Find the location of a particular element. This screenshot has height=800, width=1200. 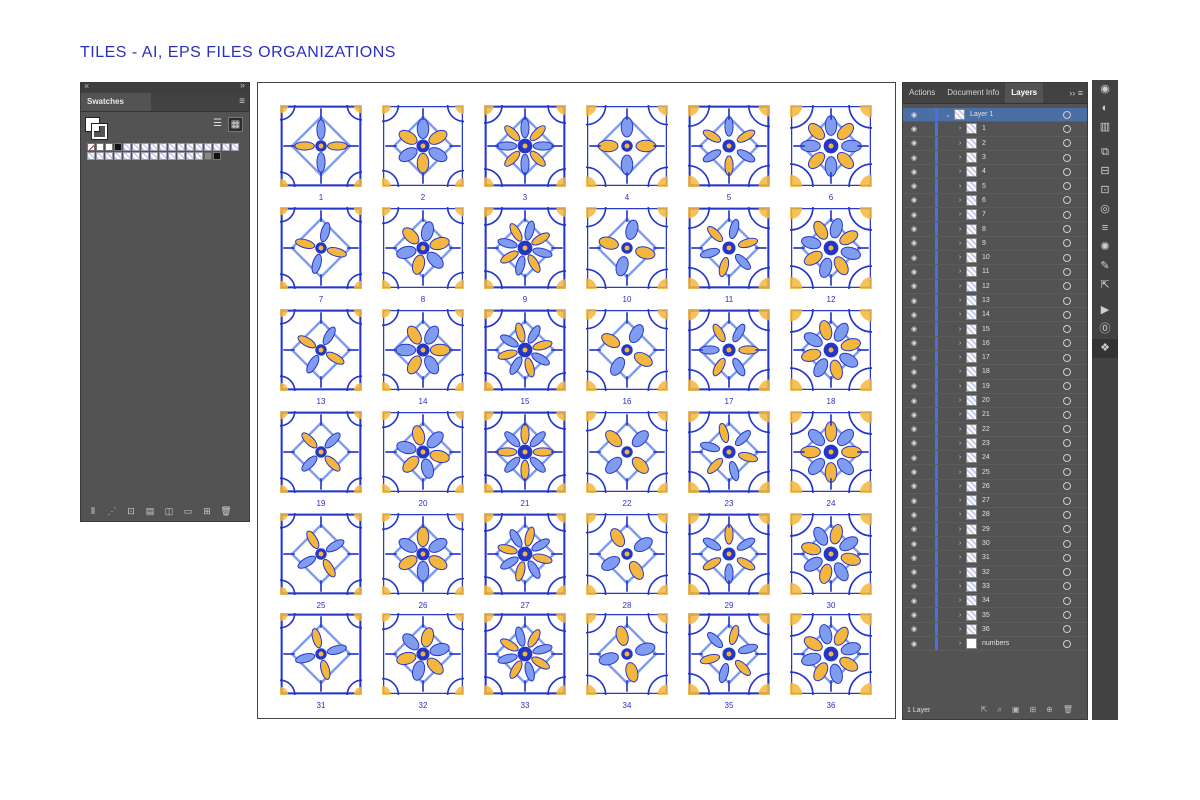

layer-name: 23 is located at coordinates (1022, 443).